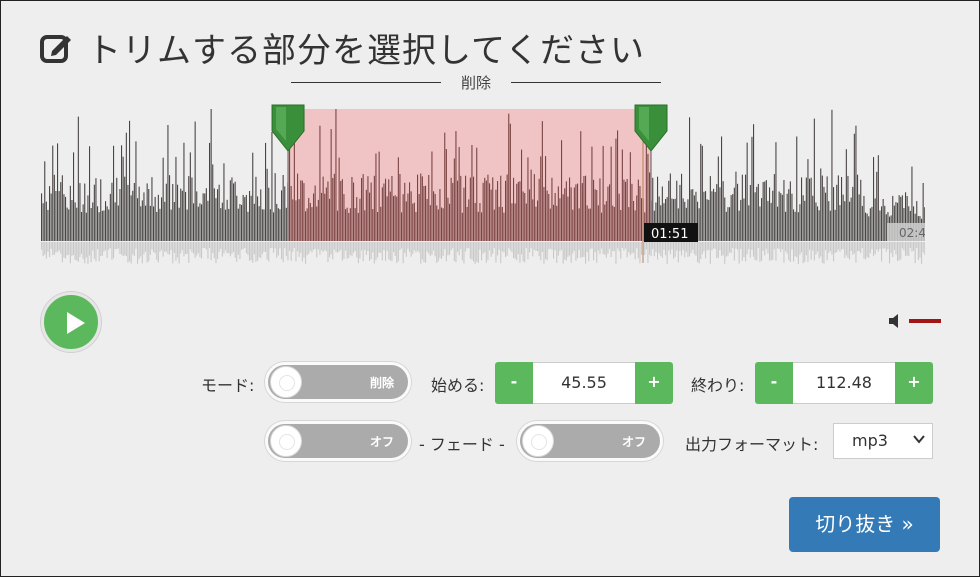 The width and height of the screenshot is (980, 577). Describe the element at coordinates (338, 441) in the screenshot. I see `fade-in-toggle: オフ` at that location.